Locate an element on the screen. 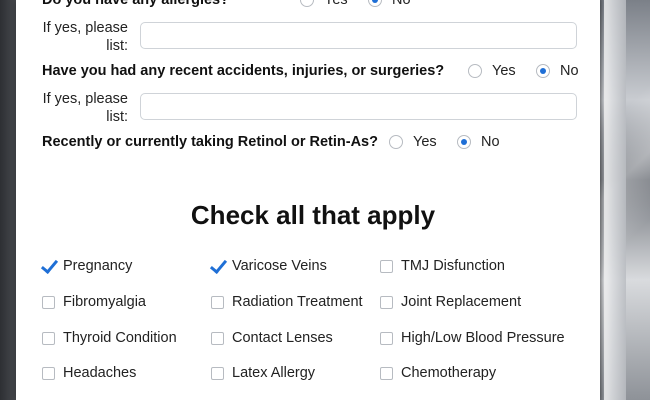  latex-allergy-checkbox is located at coordinates (217, 373).